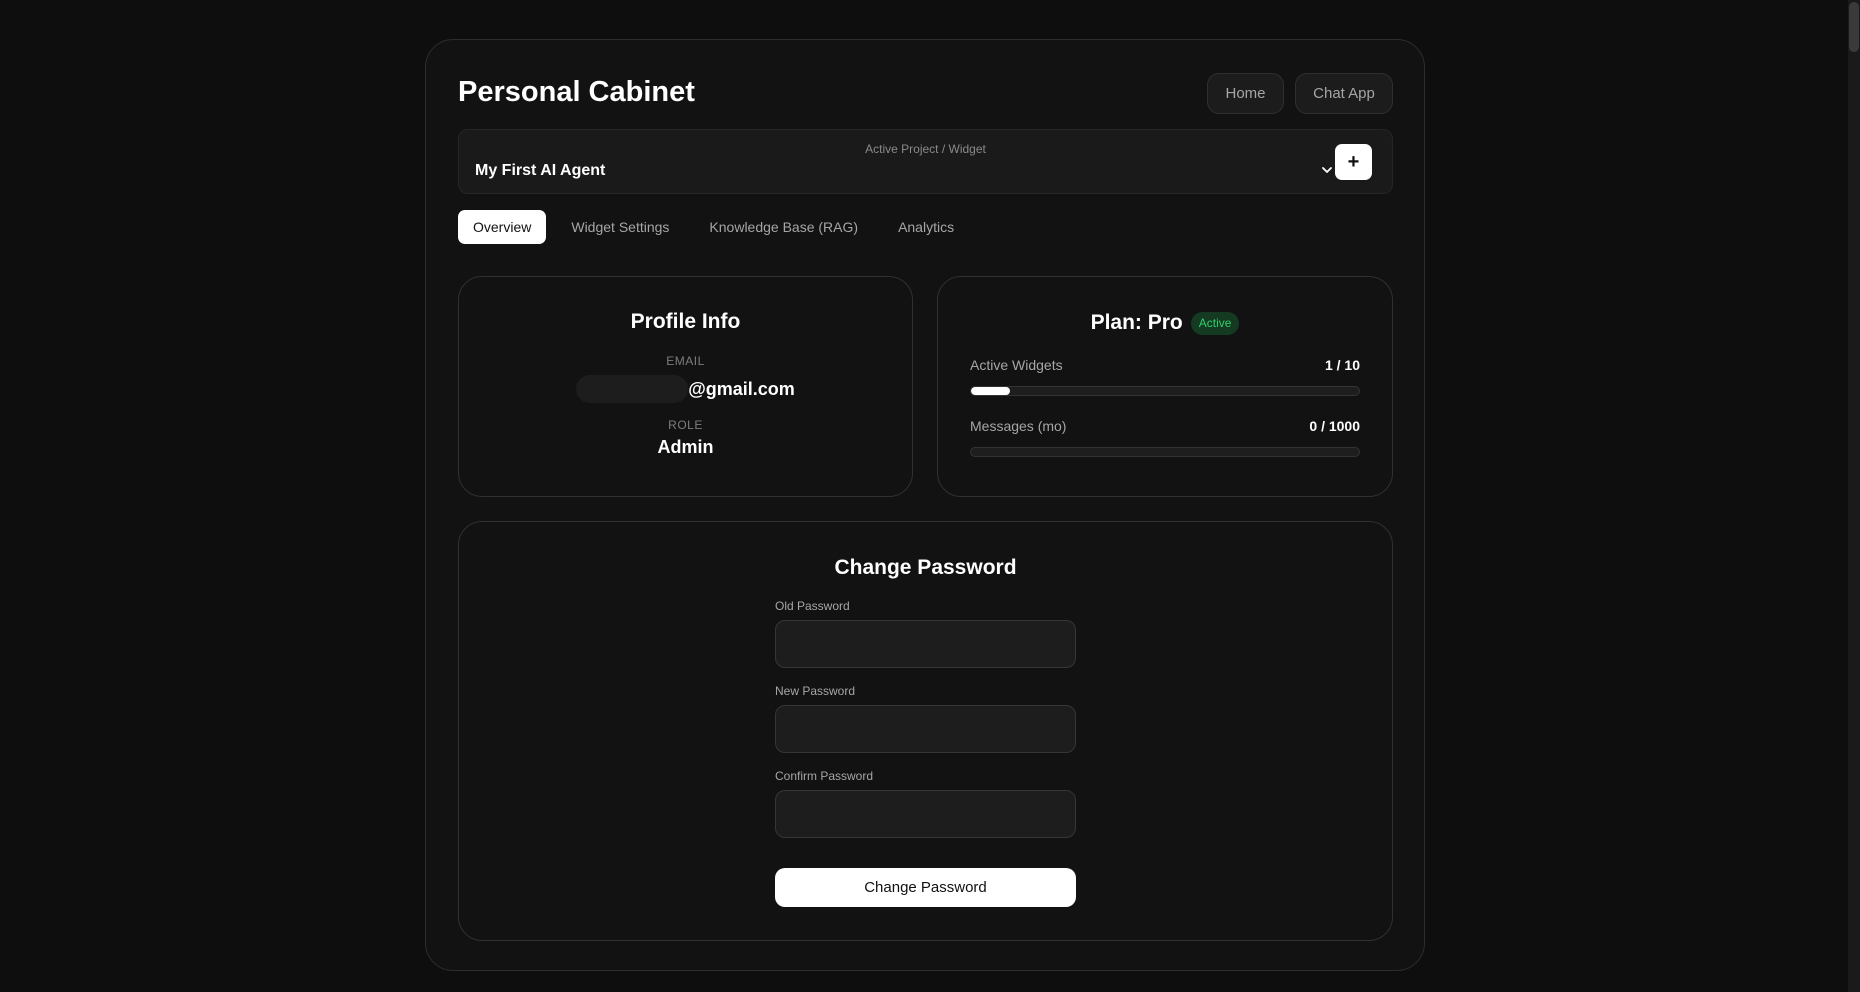  Describe the element at coordinates (1165, 391) in the screenshot. I see `usage-bar-widgets` at that location.